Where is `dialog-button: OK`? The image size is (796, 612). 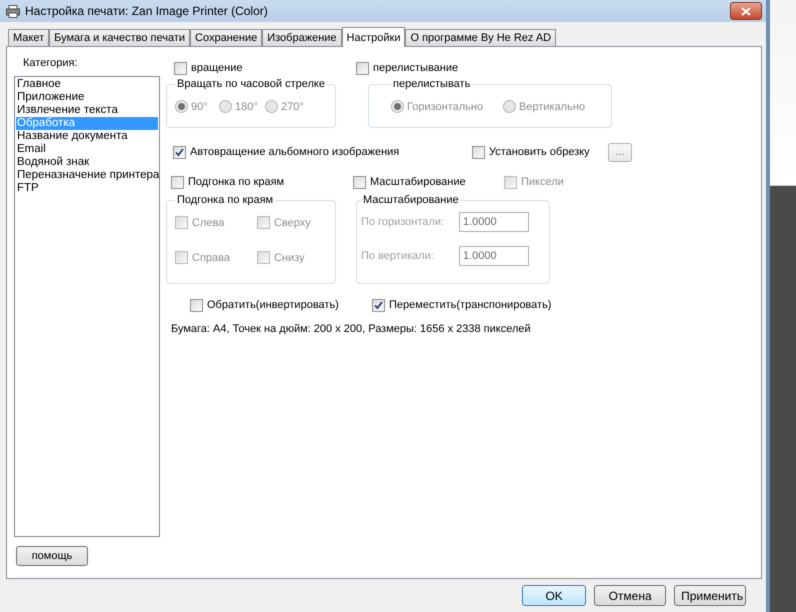 dialog-button: OK is located at coordinates (554, 595).